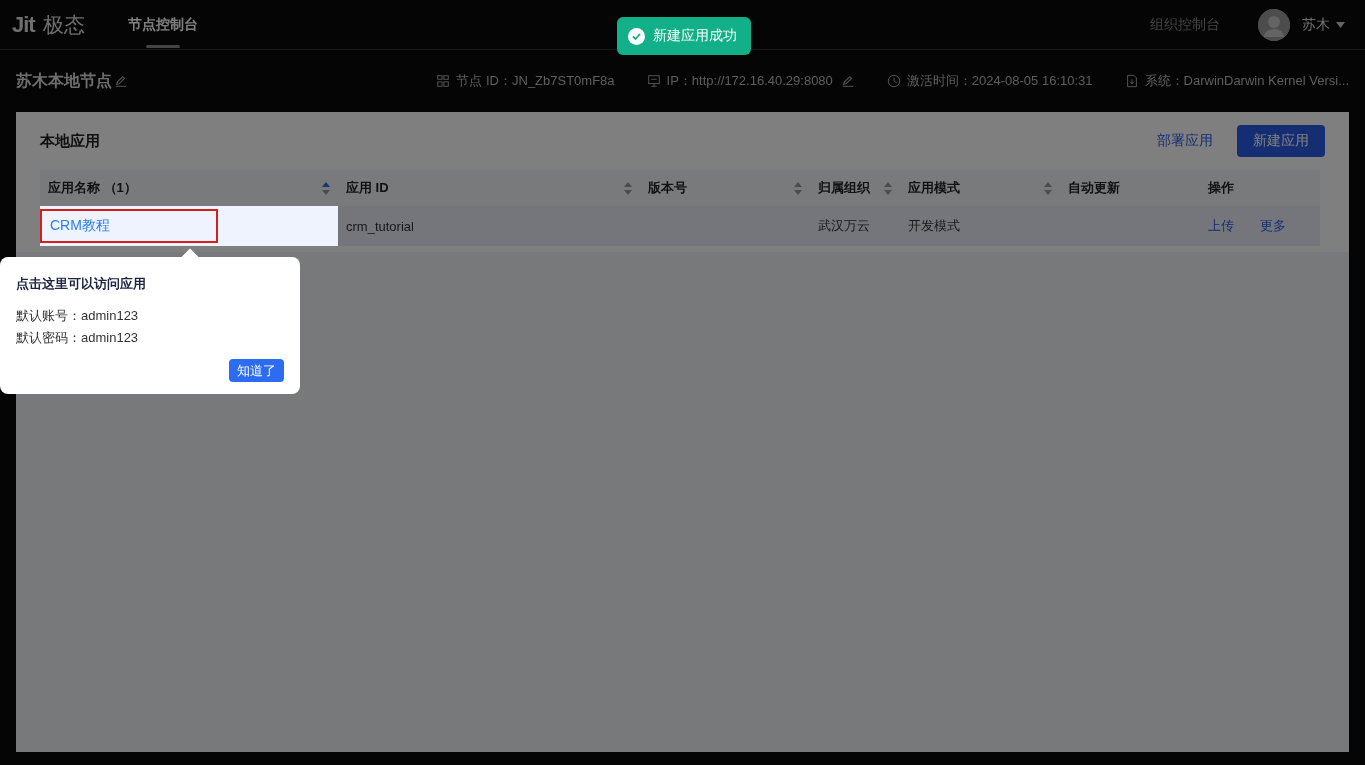 This screenshot has height=765, width=1365. I want to click on avatar-icon, so click(1274, 24).